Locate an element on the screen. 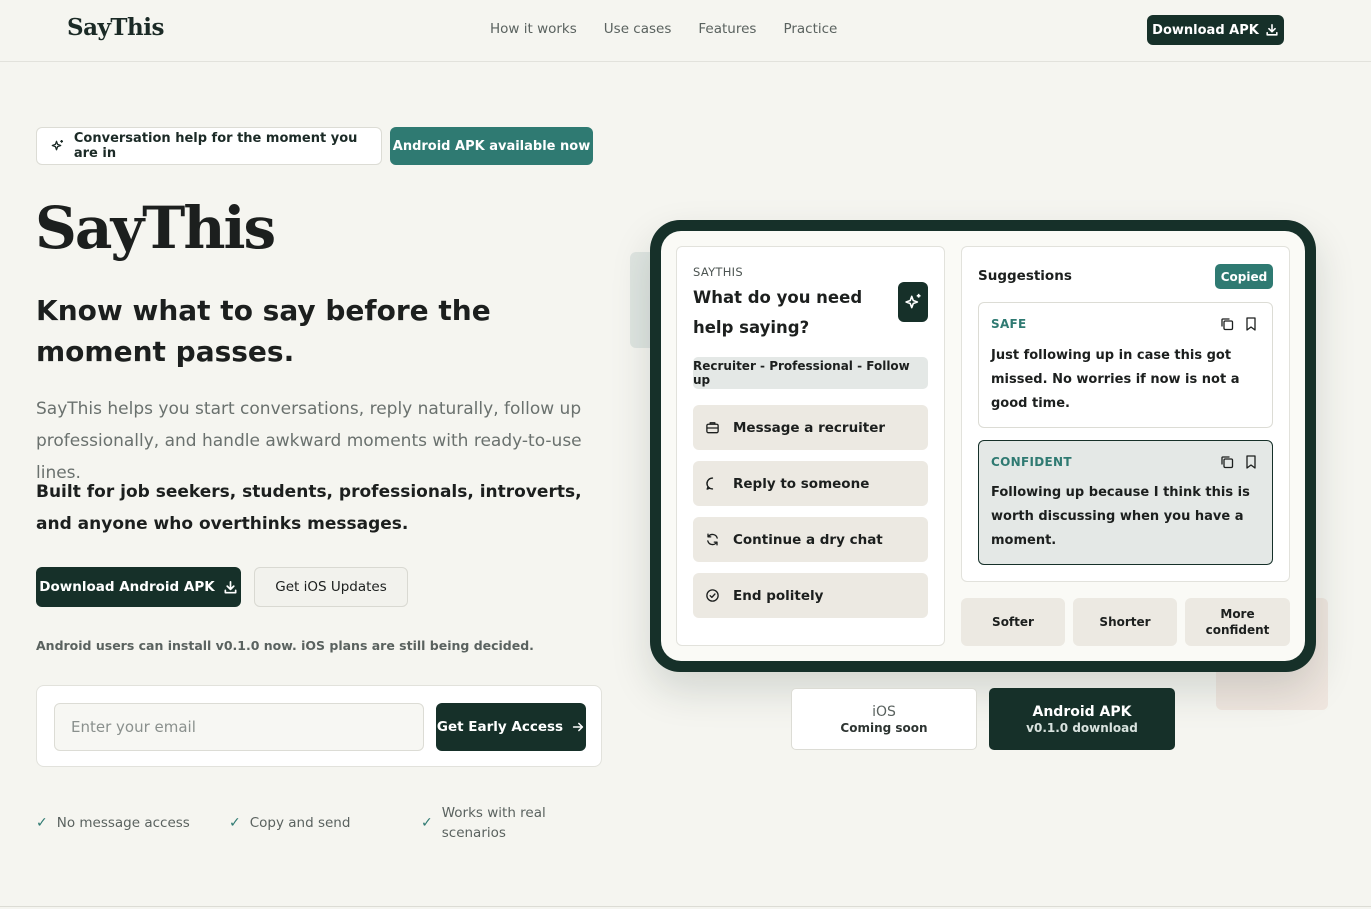 This screenshot has width=1371, height=909. option-end-politely: End politely is located at coordinates (810, 595).